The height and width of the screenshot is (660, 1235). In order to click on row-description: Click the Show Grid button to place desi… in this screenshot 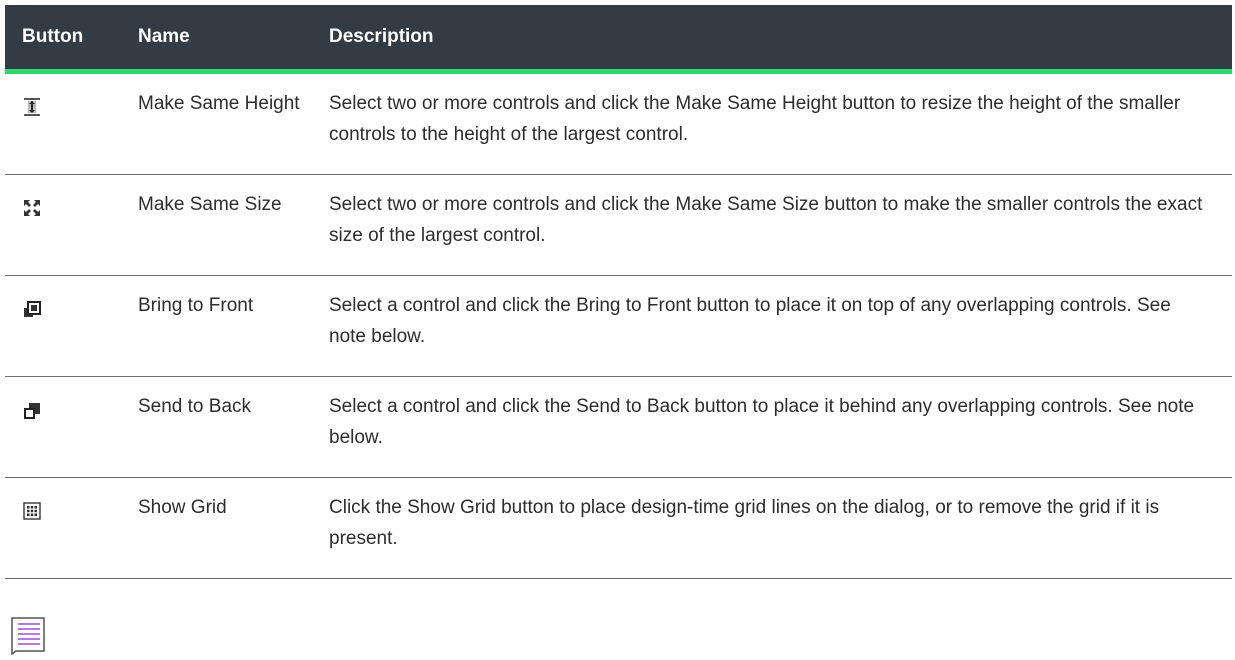, I will do `click(744, 523)`.